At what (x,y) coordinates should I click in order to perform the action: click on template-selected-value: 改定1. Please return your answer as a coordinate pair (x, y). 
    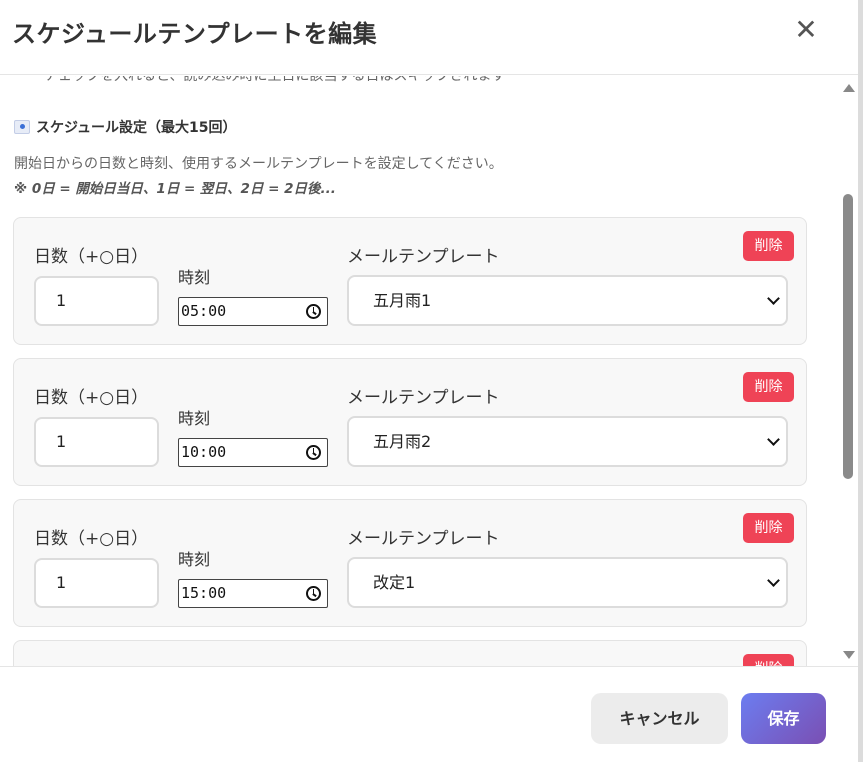
    Looking at the image, I should click on (394, 582).